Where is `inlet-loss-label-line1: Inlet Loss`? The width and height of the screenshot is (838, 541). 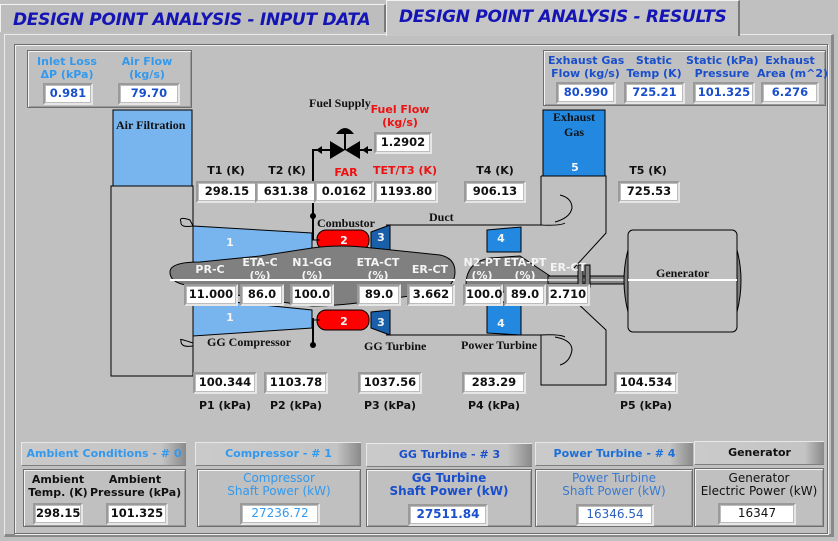 inlet-loss-label-line1: Inlet Loss is located at coordinates (67, 61).